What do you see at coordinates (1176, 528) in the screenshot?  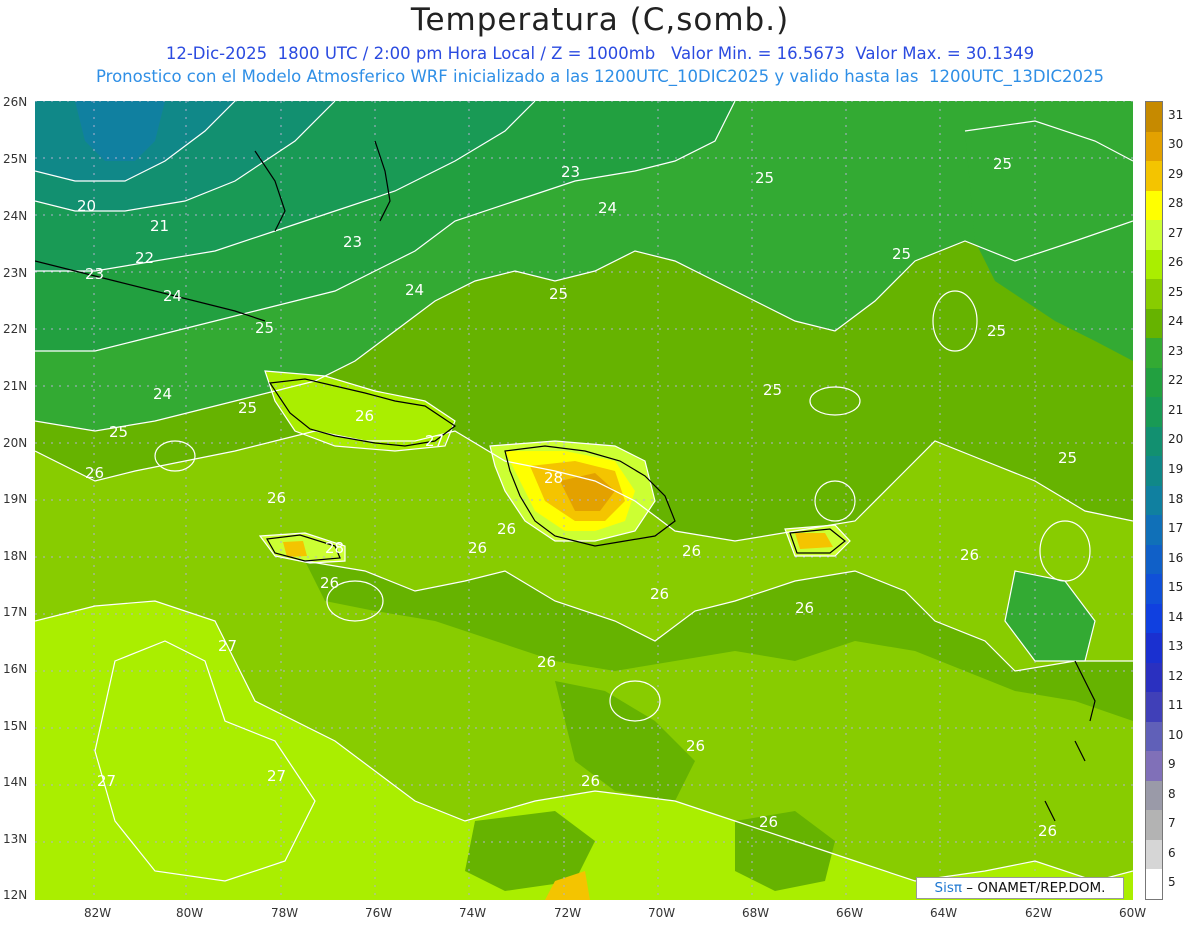 I see `colorbar-label: 17` at bounding box center [1176, 528].